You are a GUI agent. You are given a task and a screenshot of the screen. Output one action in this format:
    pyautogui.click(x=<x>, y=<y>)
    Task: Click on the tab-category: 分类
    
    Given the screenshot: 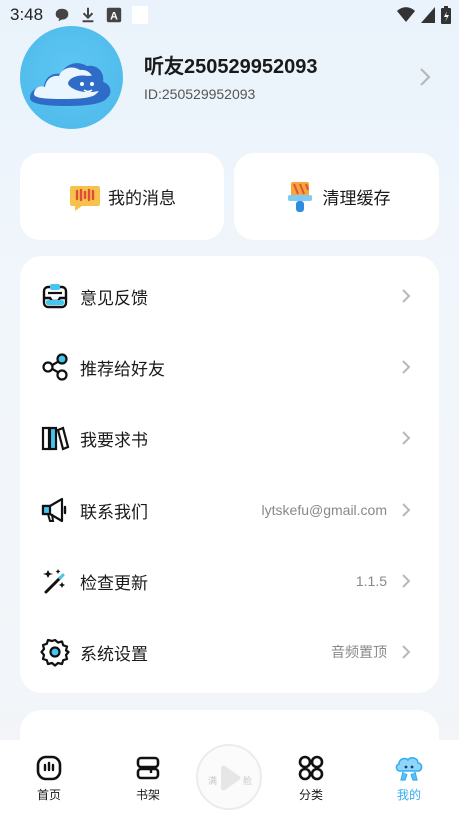 What is the action you would take?
    pyautogui.click(x=311, y=778)
    